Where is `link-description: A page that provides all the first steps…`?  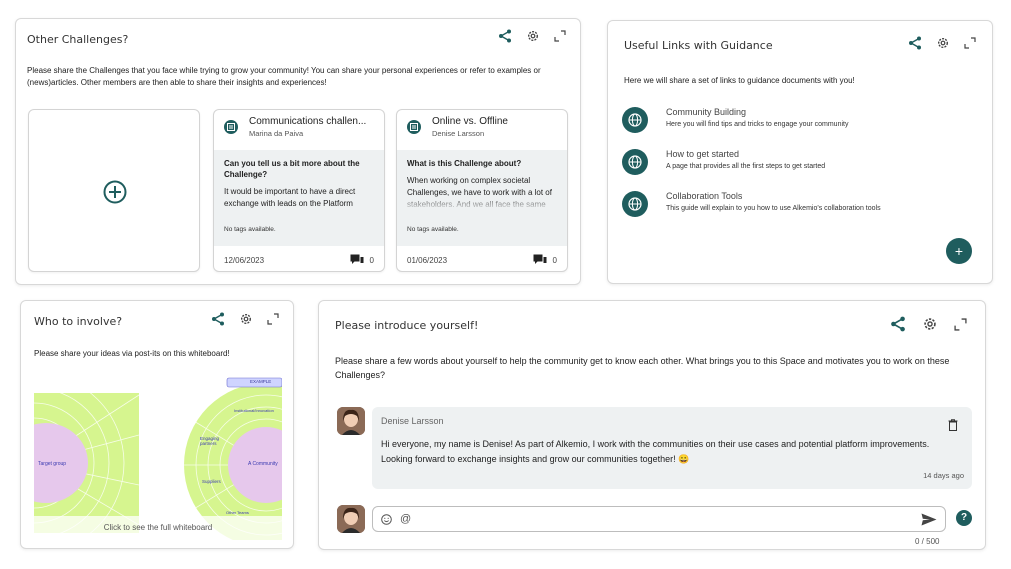 link-description: A page that provides all the first steps… is located at coordinates (746, 166).